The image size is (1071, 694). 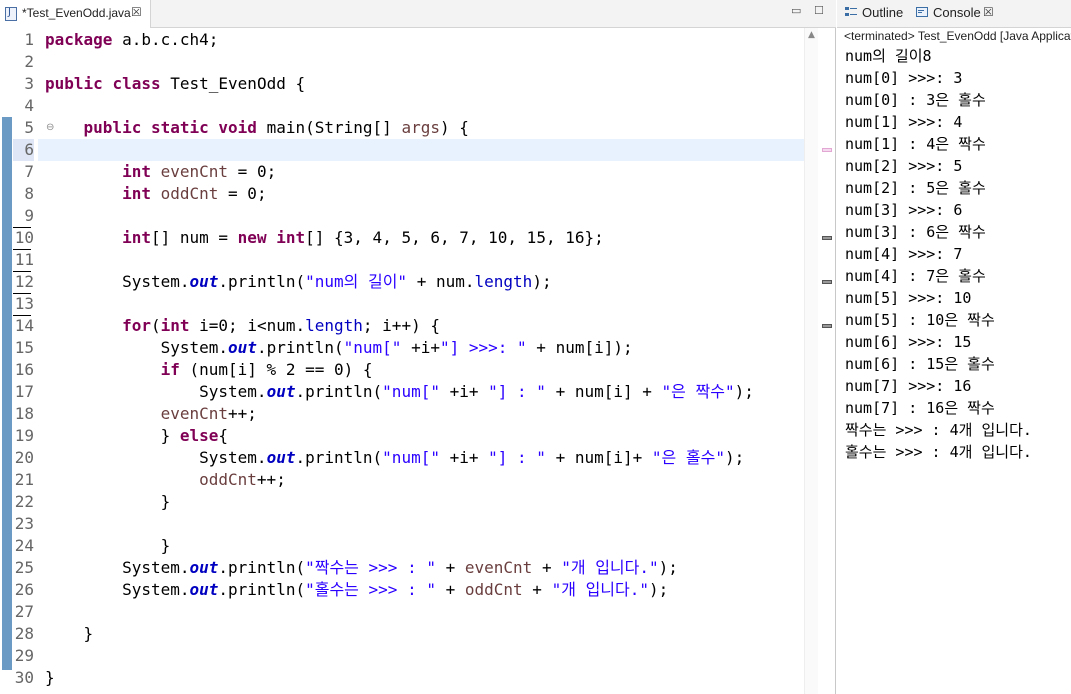 I want to click on line-number: 1, so click(x=29, y=39).